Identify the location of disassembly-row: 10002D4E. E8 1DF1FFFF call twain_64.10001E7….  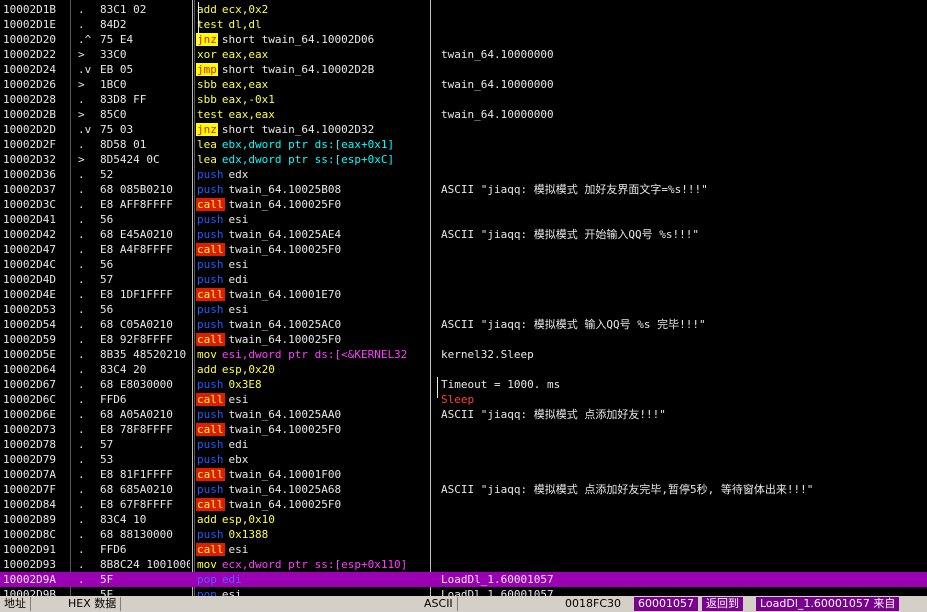
(463, 294).